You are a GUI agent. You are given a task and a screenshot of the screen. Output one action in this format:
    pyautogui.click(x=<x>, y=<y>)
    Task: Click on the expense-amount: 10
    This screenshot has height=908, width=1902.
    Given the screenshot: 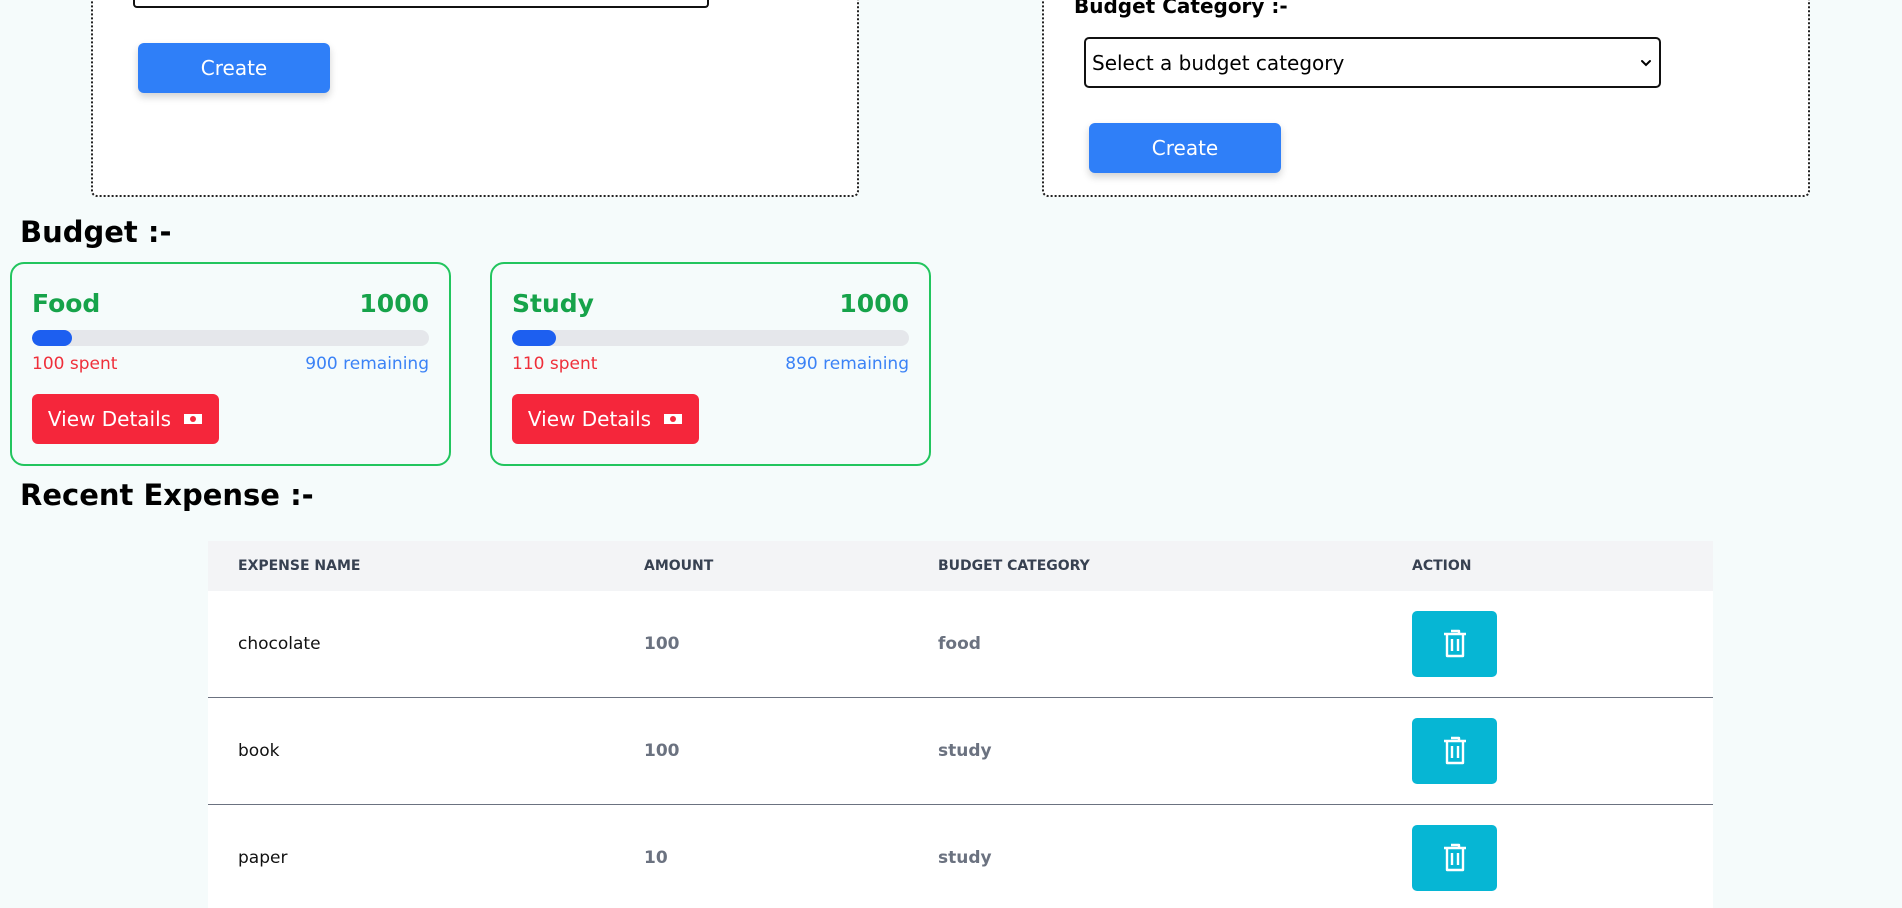 What is the action you would take?
    pyautogui.click(x=656, y=858)
    